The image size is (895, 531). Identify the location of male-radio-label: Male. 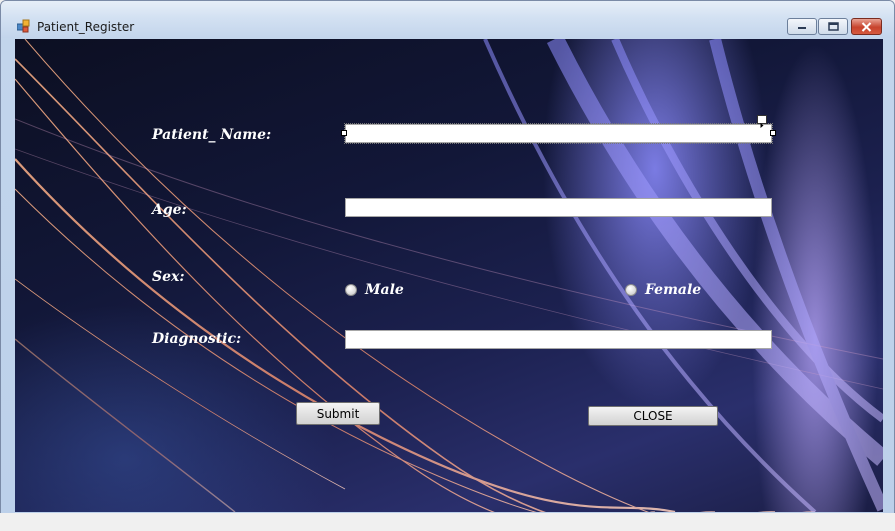
(384, 290).